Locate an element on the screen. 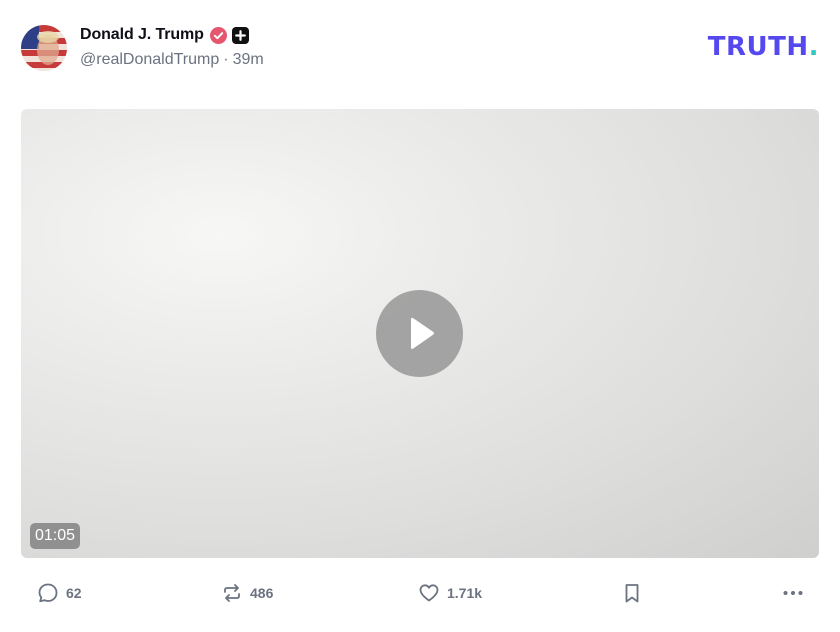 This screenshot has height=632, width=840. plus-badge-icon is located at coordinates (240, 35).